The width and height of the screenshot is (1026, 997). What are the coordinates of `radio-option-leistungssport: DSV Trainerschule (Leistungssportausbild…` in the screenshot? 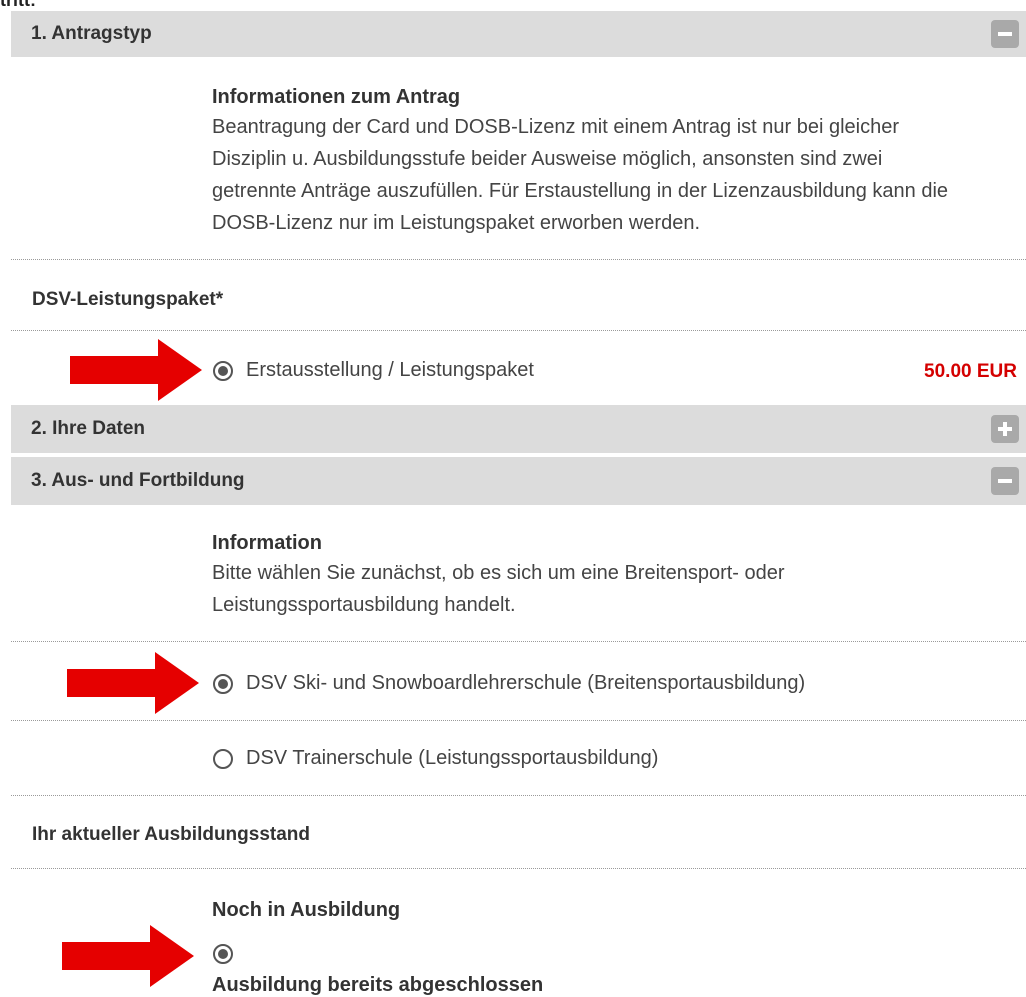 It's located at (435, 758).